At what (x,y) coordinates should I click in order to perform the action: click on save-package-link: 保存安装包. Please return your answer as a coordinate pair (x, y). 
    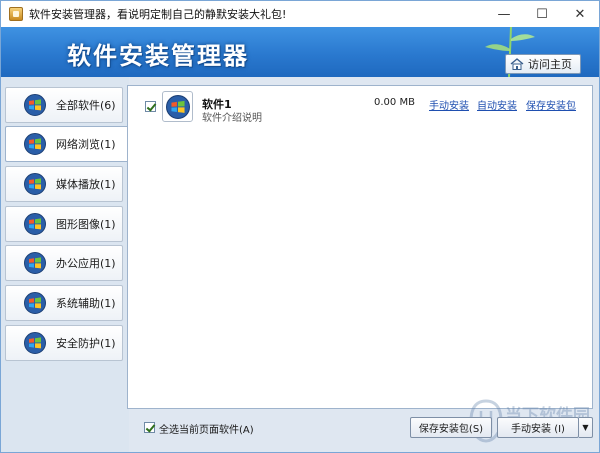
    Looking at the image, I should click on (551, 104).